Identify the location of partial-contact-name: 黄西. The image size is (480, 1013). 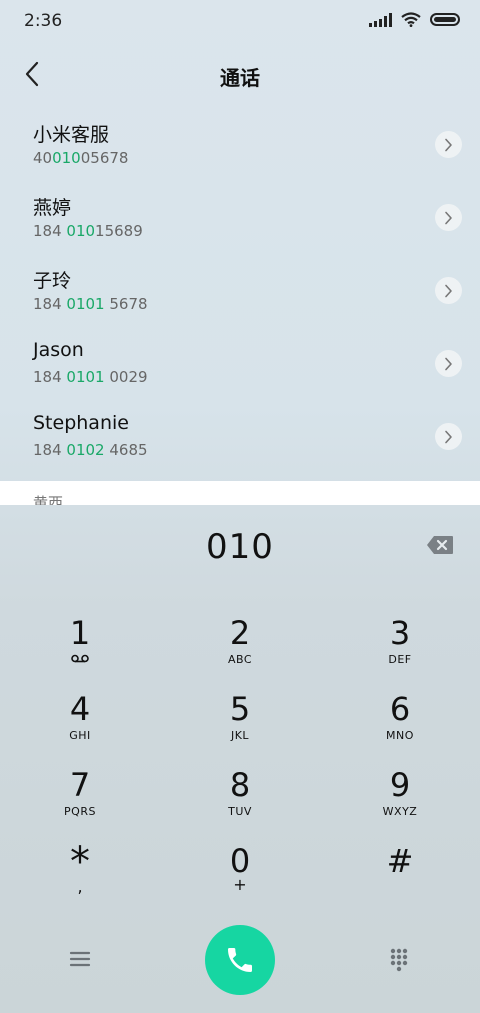
(48, 499).